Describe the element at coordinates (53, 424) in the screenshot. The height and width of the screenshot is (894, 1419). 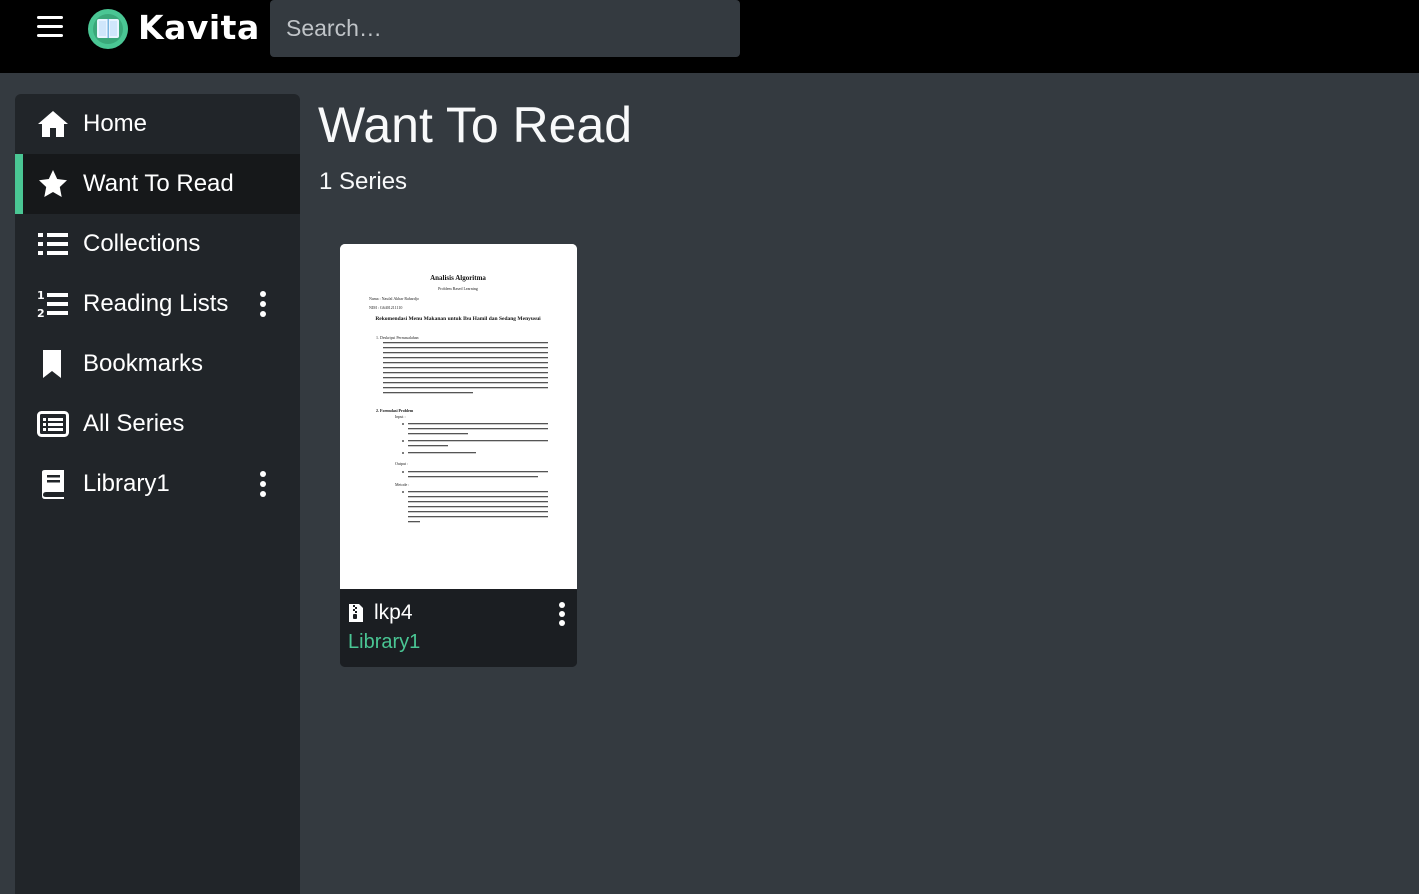
I see `rectangle-list-icon` at that location.